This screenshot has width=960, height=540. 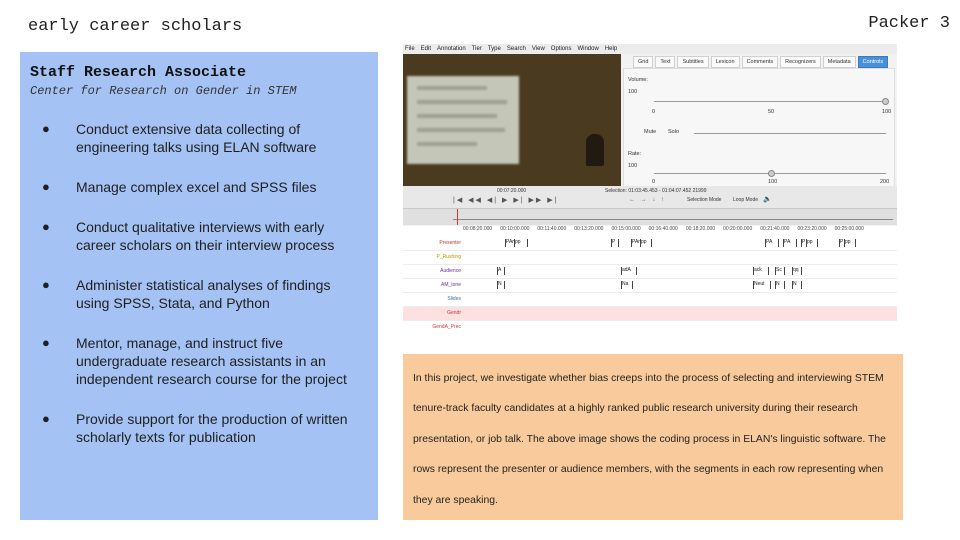 I want to click on tab-controls: Controls, so click(x=873, y=62).